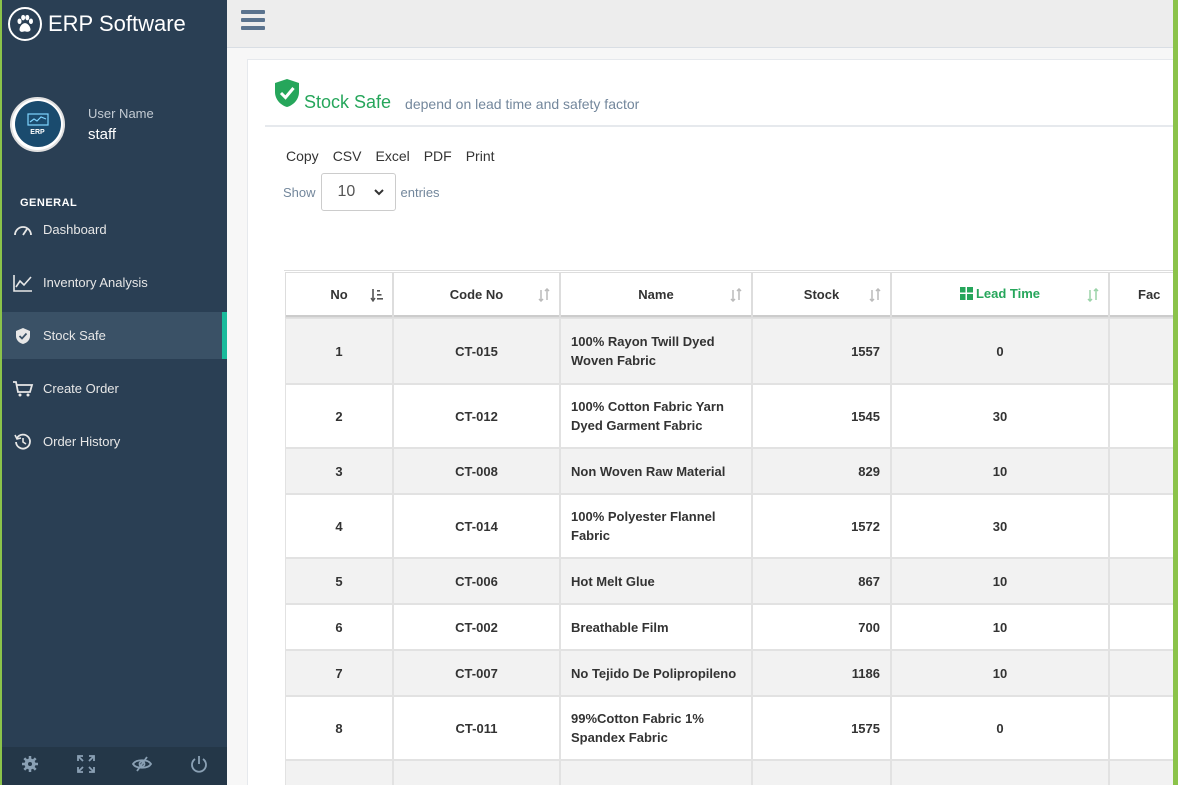  Describe the element at coordinates (347, 156) in the screenshot. I see `csv-button: CSV` at that location.